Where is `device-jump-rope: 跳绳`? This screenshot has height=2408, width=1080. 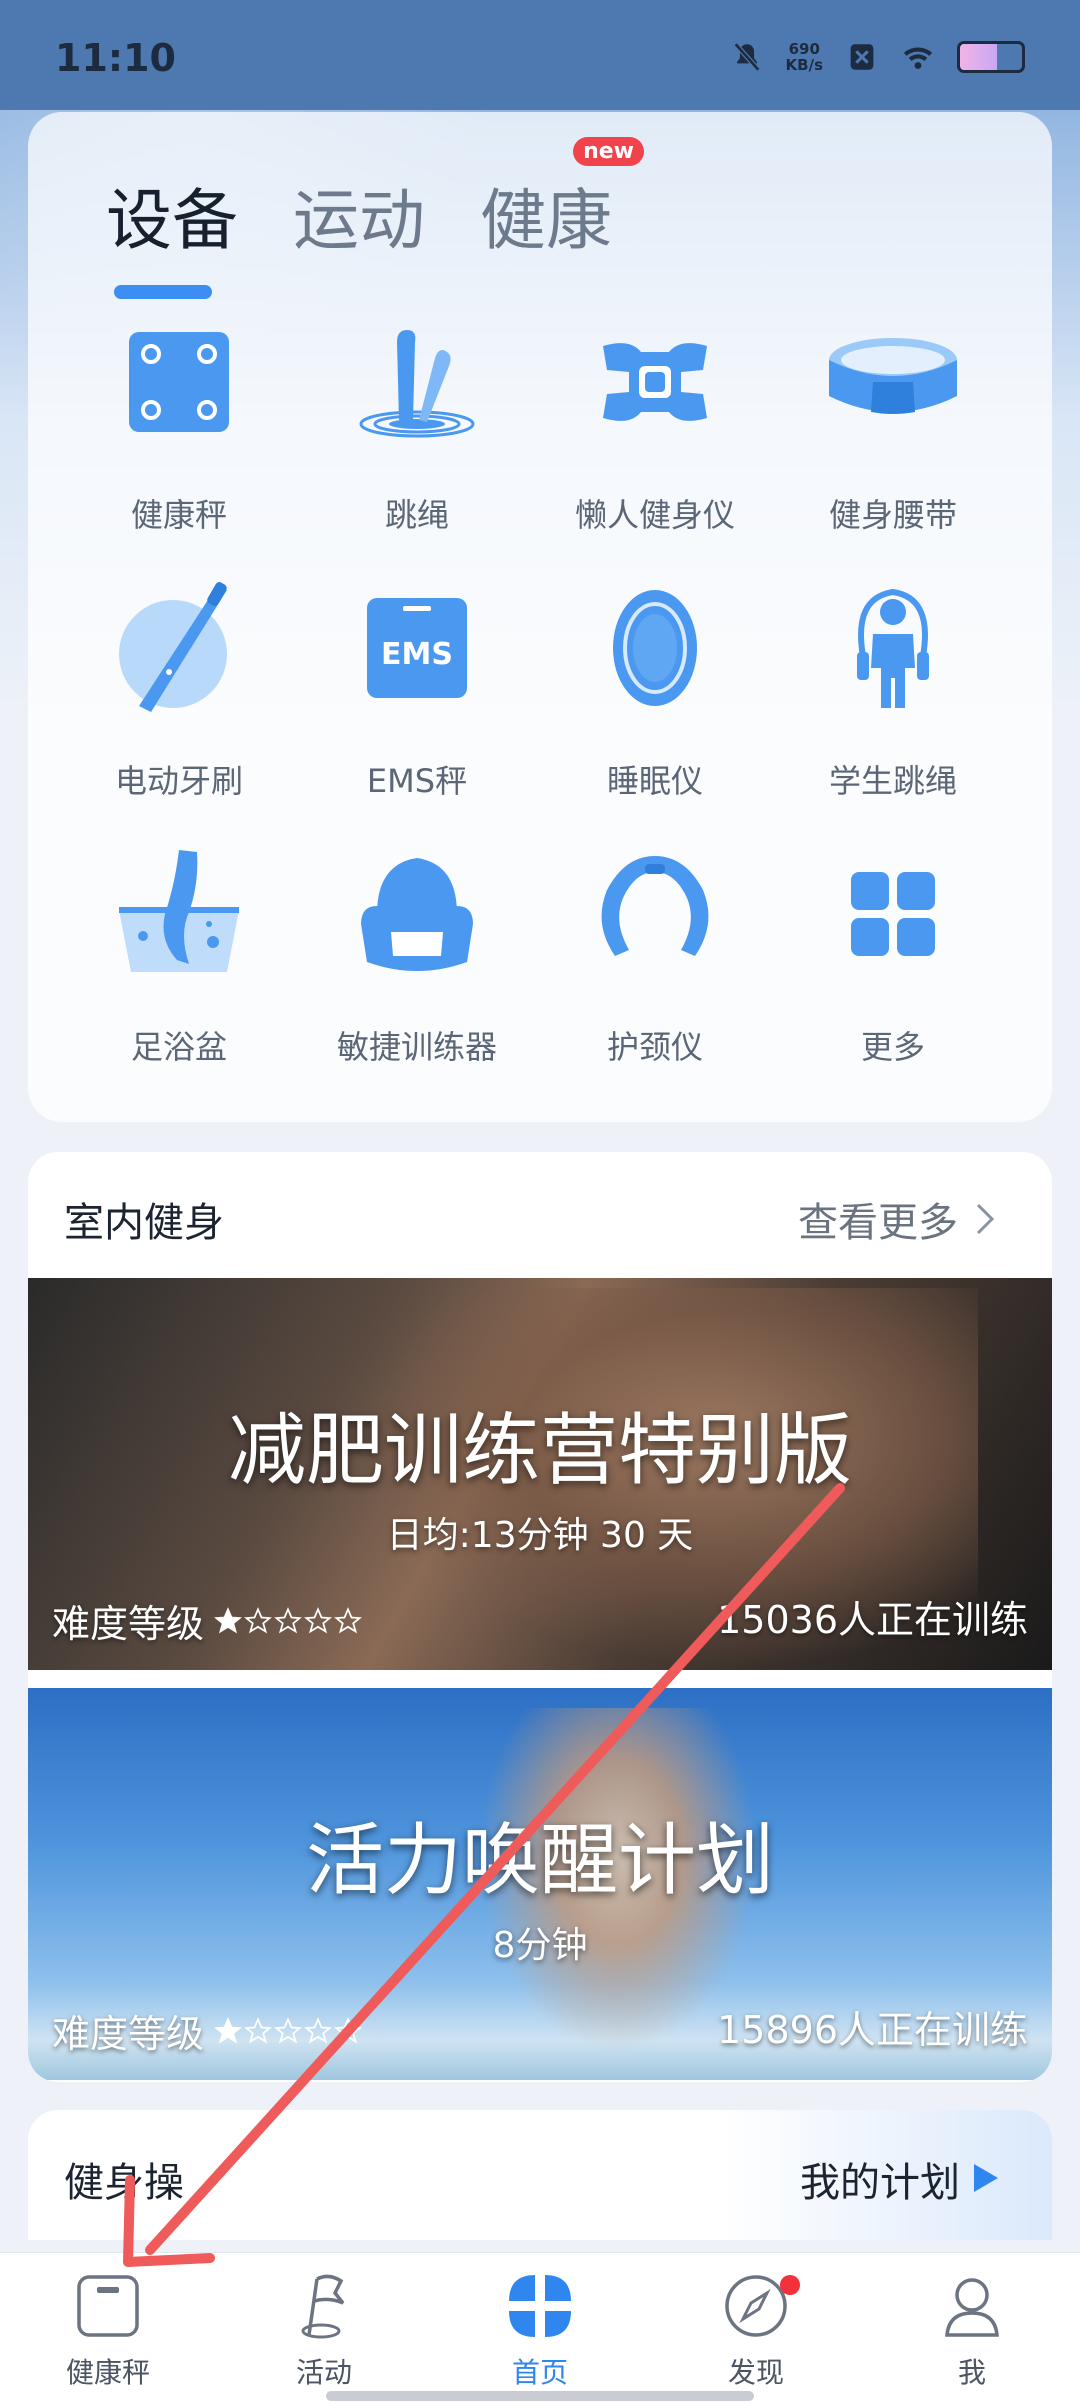
device-jump-rope: 跳绳 is located at coordinates (417, 445).